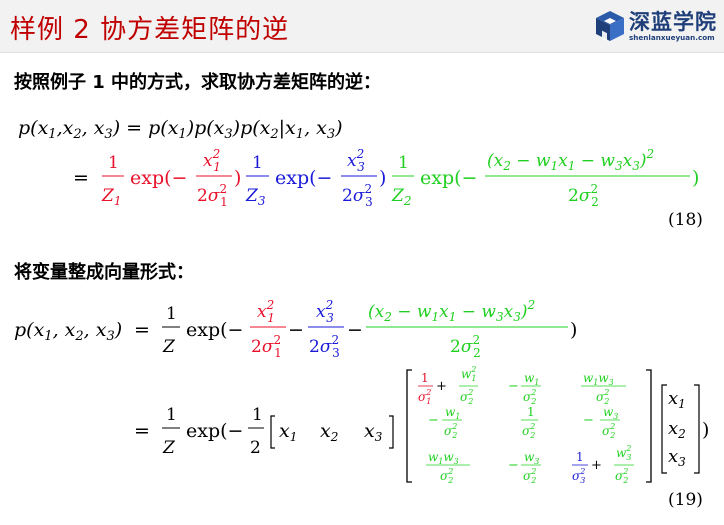 This screenshot has height=525, width=724. What do you see at coordinates (610, 26) in the screenshot?
I see `cube-logo-icon` at bounding box center [610, 26].